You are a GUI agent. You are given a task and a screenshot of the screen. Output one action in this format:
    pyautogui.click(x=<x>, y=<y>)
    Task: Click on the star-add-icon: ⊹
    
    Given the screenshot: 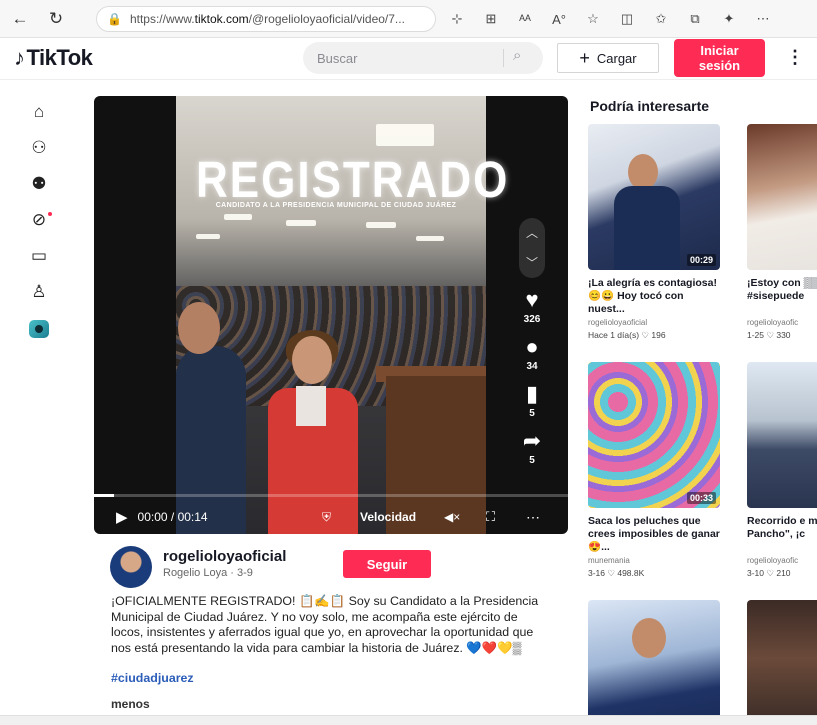 What is the action you would take?
    pyautogui.click(x=457, y=19)
    